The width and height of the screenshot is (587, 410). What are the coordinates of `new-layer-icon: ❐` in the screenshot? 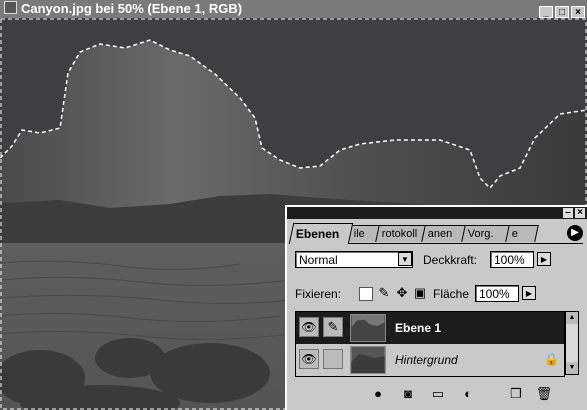 It's located at (516, 394).